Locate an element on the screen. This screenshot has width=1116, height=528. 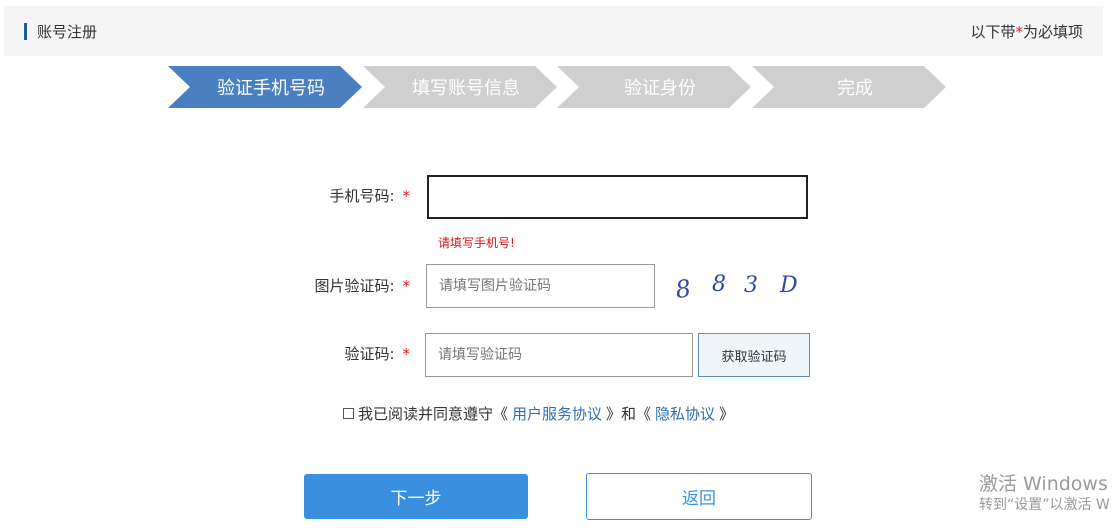
agreement-mid: 》和《 is located at coordinates (629, 414).